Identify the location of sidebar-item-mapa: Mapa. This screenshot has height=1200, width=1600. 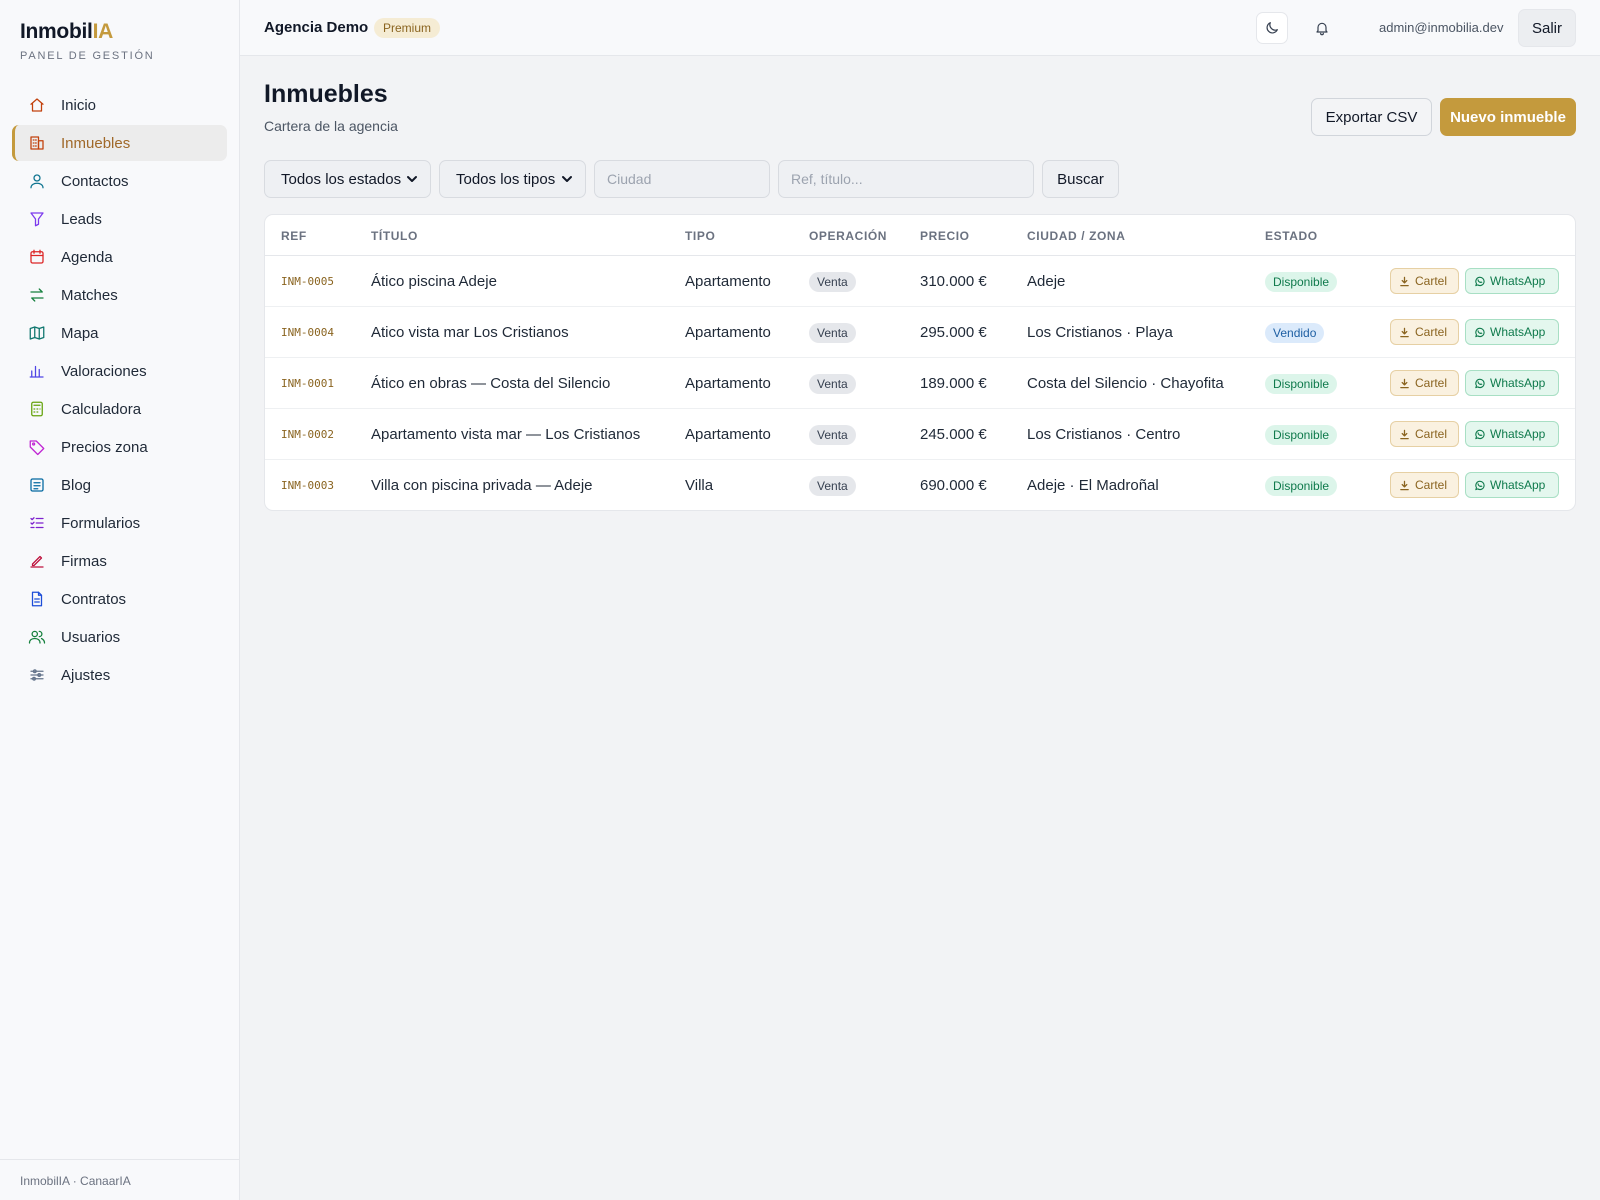
(119, 333).